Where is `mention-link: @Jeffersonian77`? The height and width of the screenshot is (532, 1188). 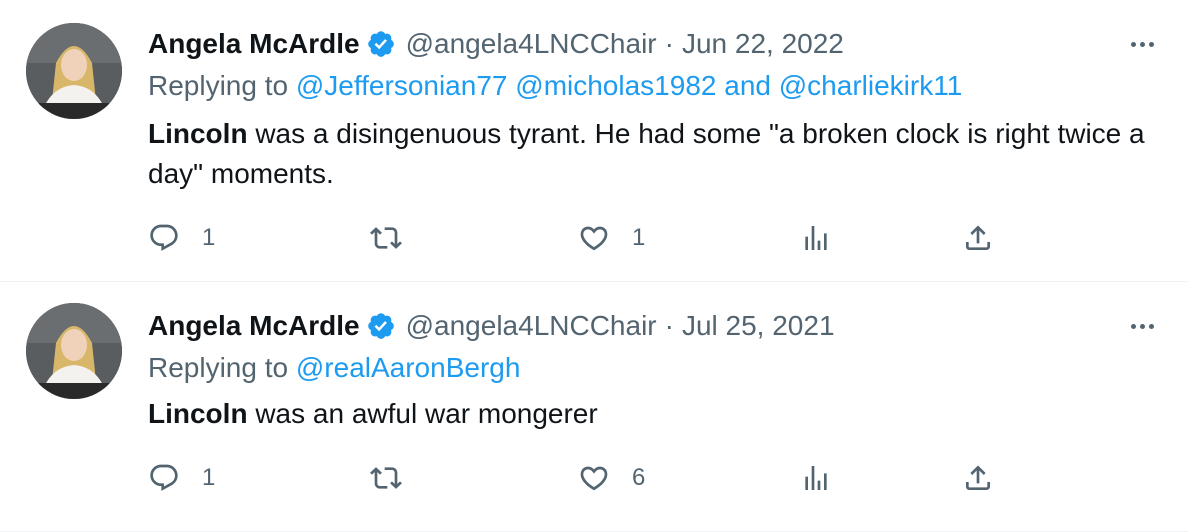
mention-link: @Jeffersonian77 is located at coordinates (402, 85).